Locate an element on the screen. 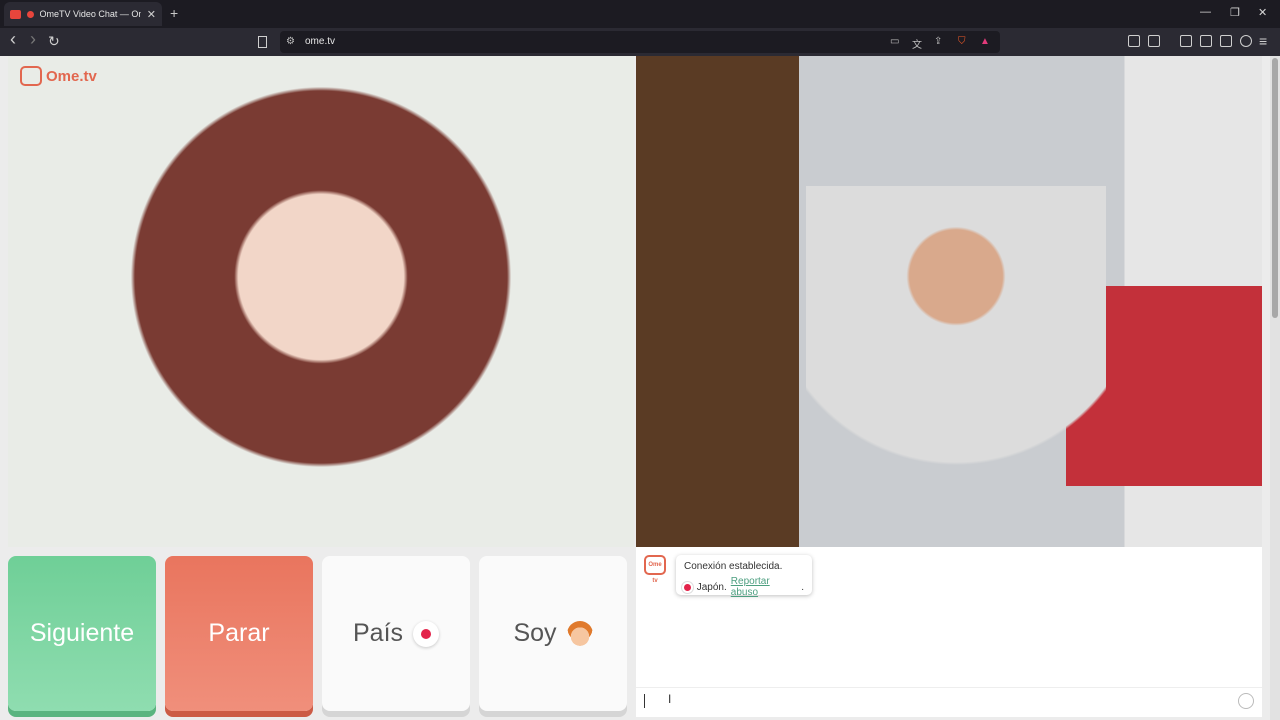 The height and width of the screenshot is (720, 1280). logo-text: Ome.tv is located at coordinates (71, 76).